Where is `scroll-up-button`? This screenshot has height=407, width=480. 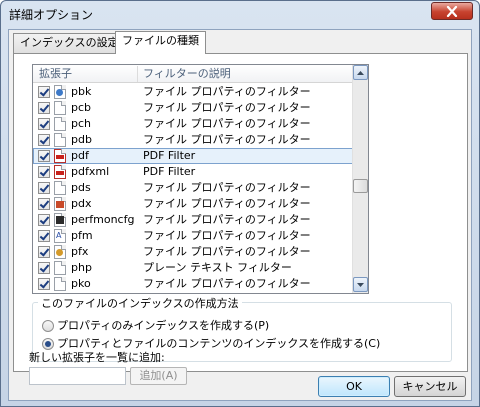 scroll-up-button is located at coordinates (360, 72).